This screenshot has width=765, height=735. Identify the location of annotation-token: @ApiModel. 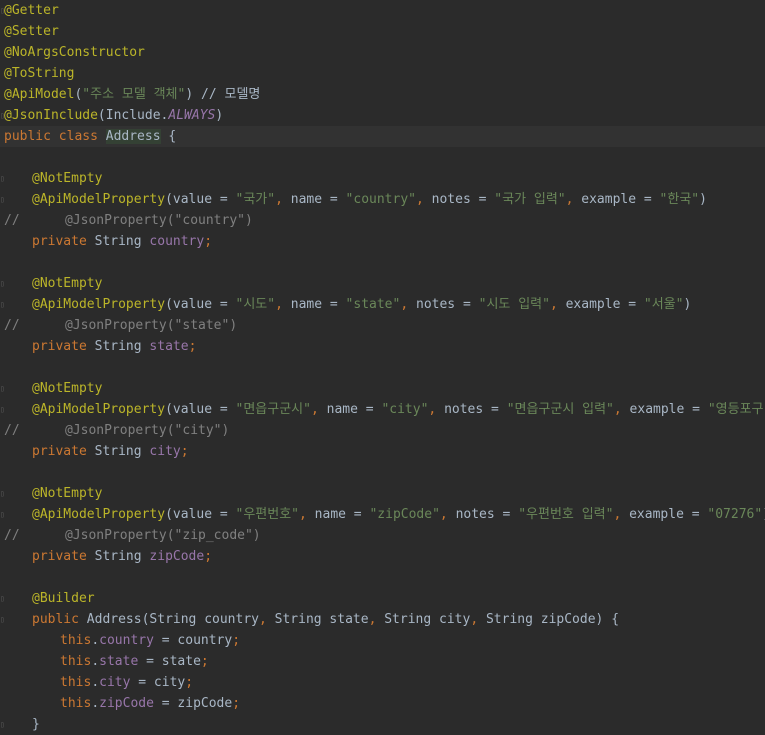
(39, 94).